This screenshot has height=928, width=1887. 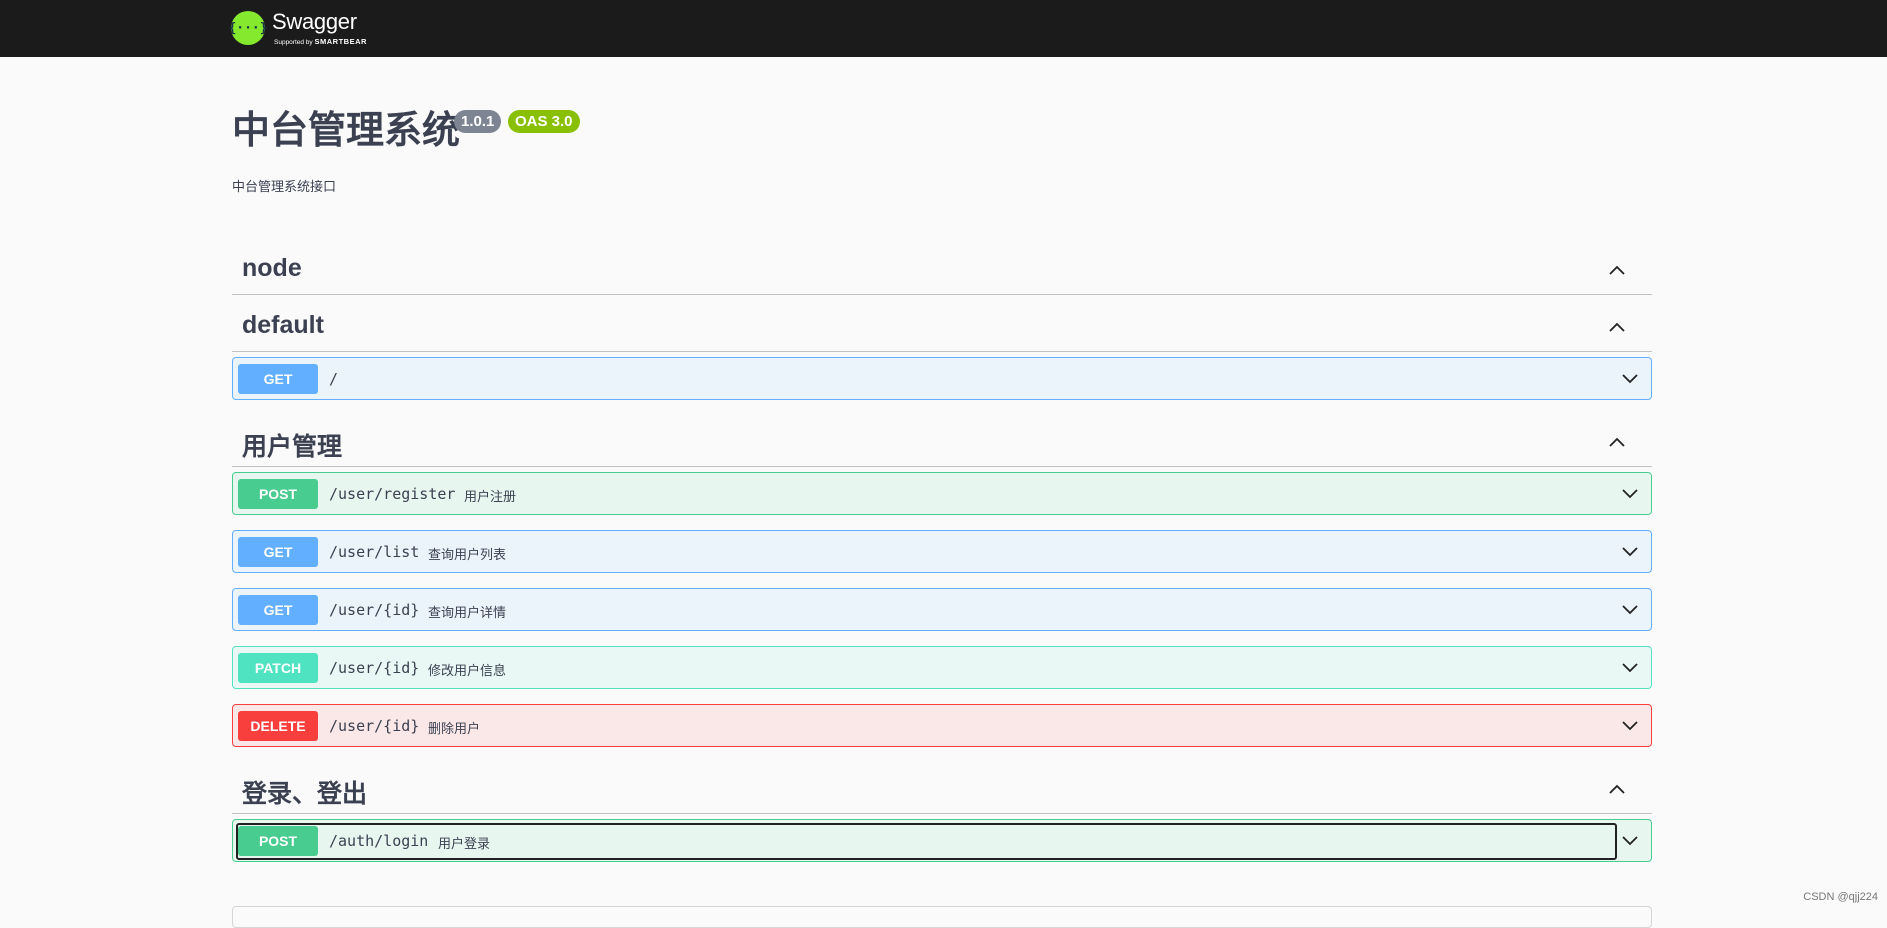 What do you see at coordinates (283, 325) in the screenshot?
I see `tag-name: default` at bounding box center [283, 325].